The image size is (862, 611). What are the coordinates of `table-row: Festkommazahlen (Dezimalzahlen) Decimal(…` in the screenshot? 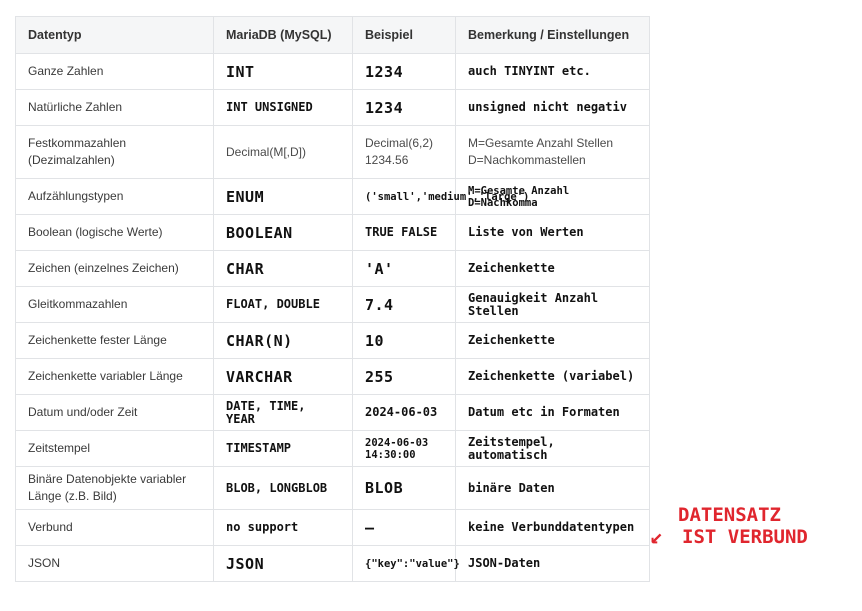 It's located at (332, 152).